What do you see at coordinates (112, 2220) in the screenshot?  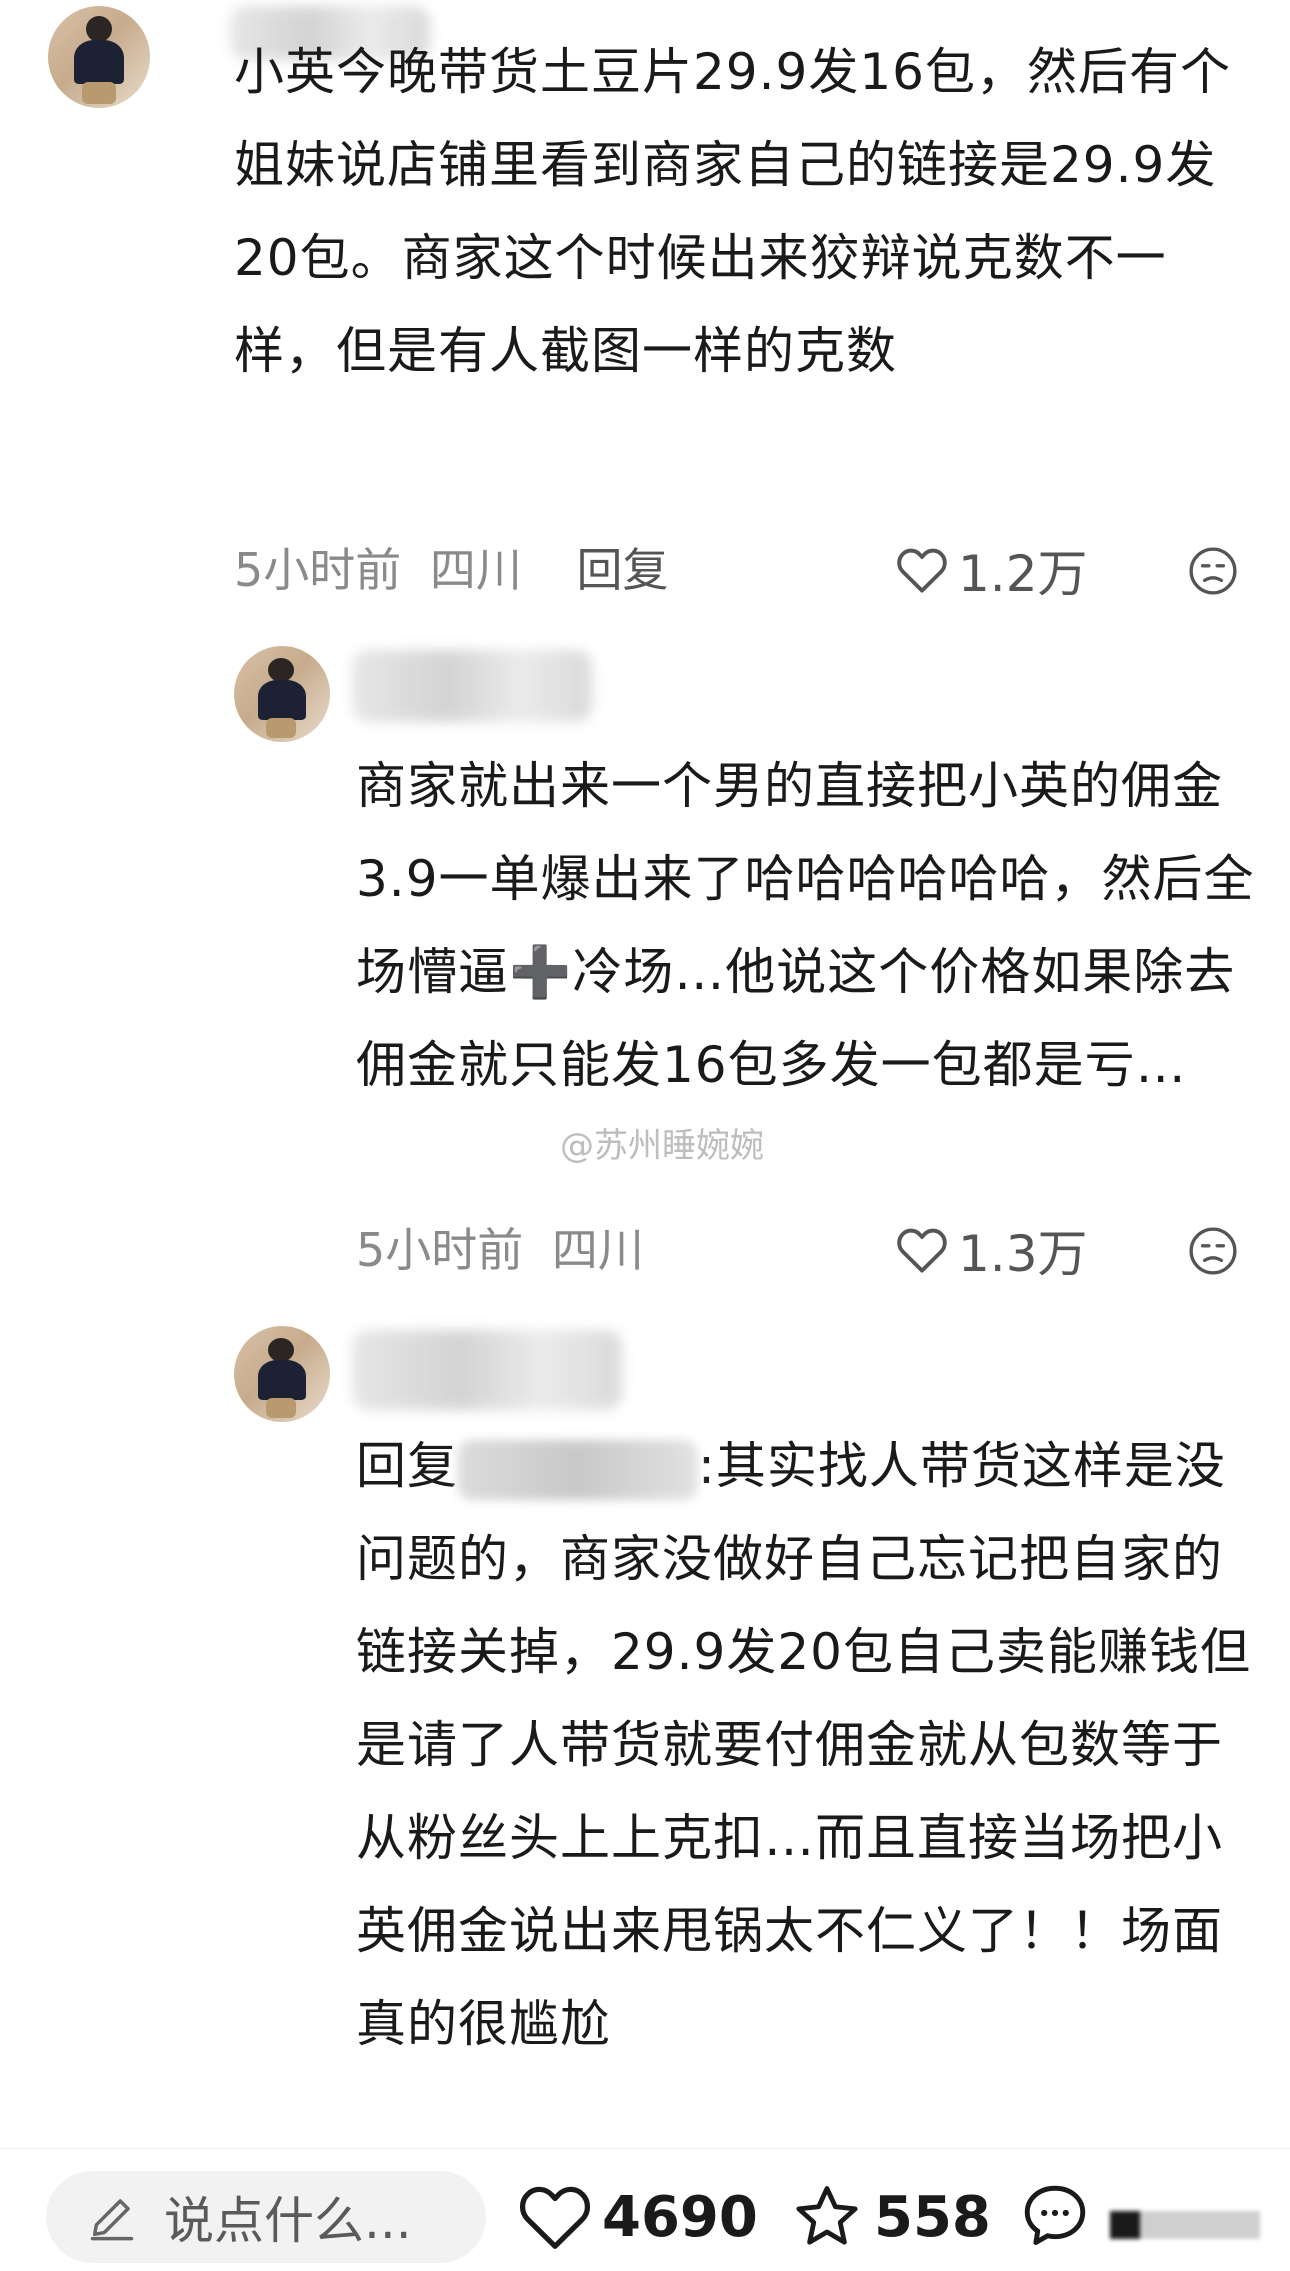 I see `pencil-icon` at bounding box center [112, 2220].